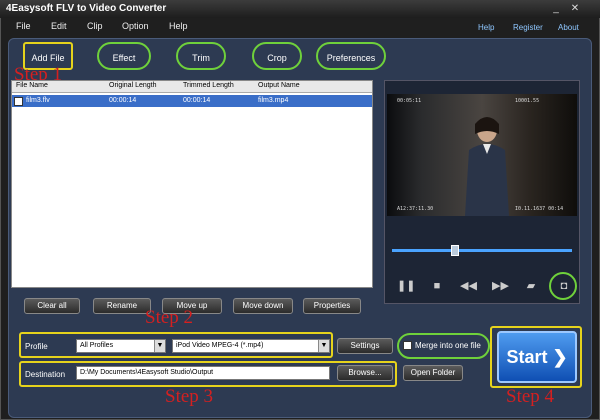  What do you see at coordinates (415, 209) in the screenshot?
I see `osd-bottom-left: A12:37:11.30` at bounding box center [415, 209].